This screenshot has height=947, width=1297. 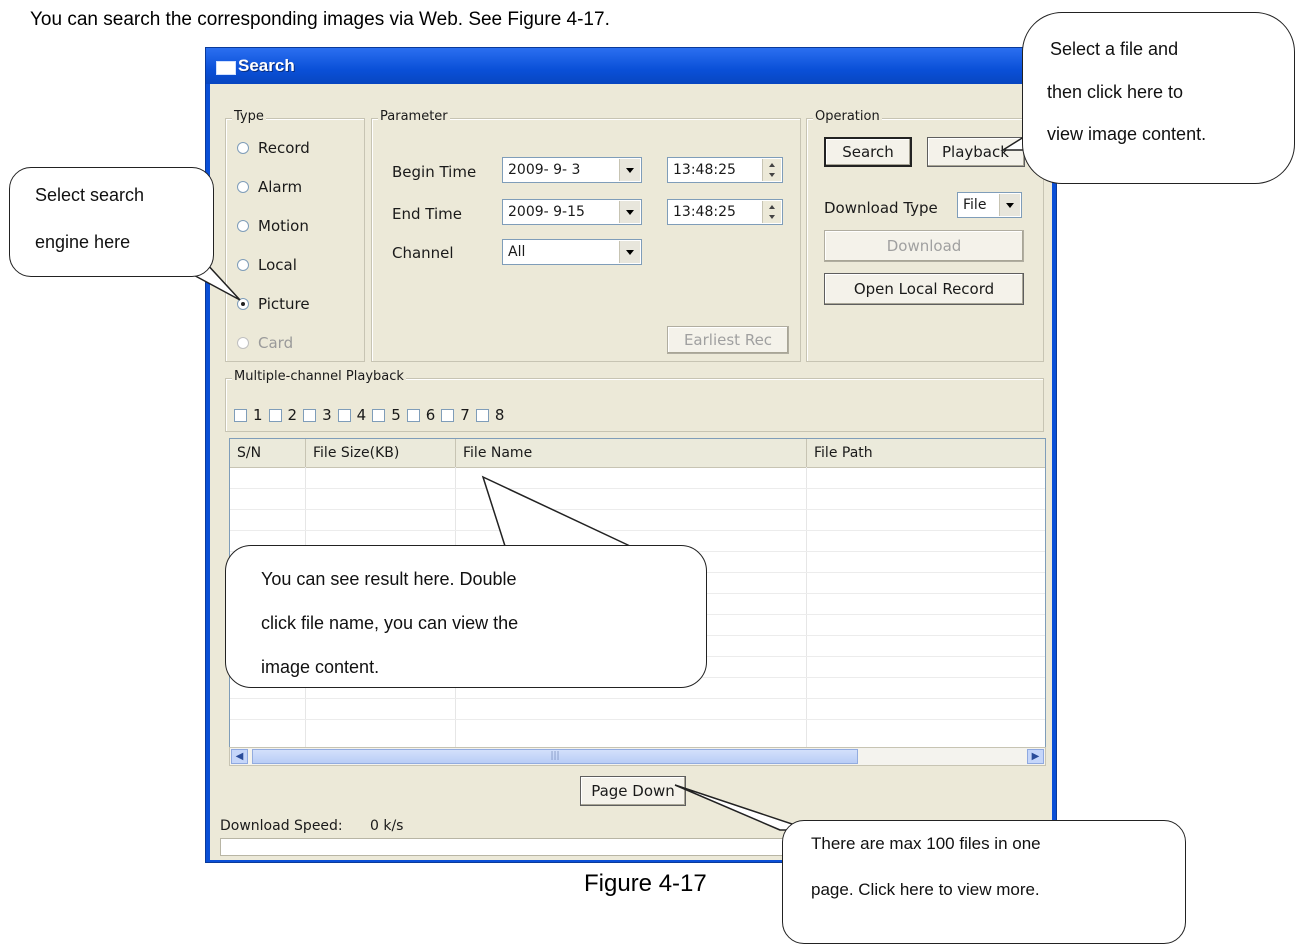 I want to click on max-files-callout-tail, so click(x=742, y=807).